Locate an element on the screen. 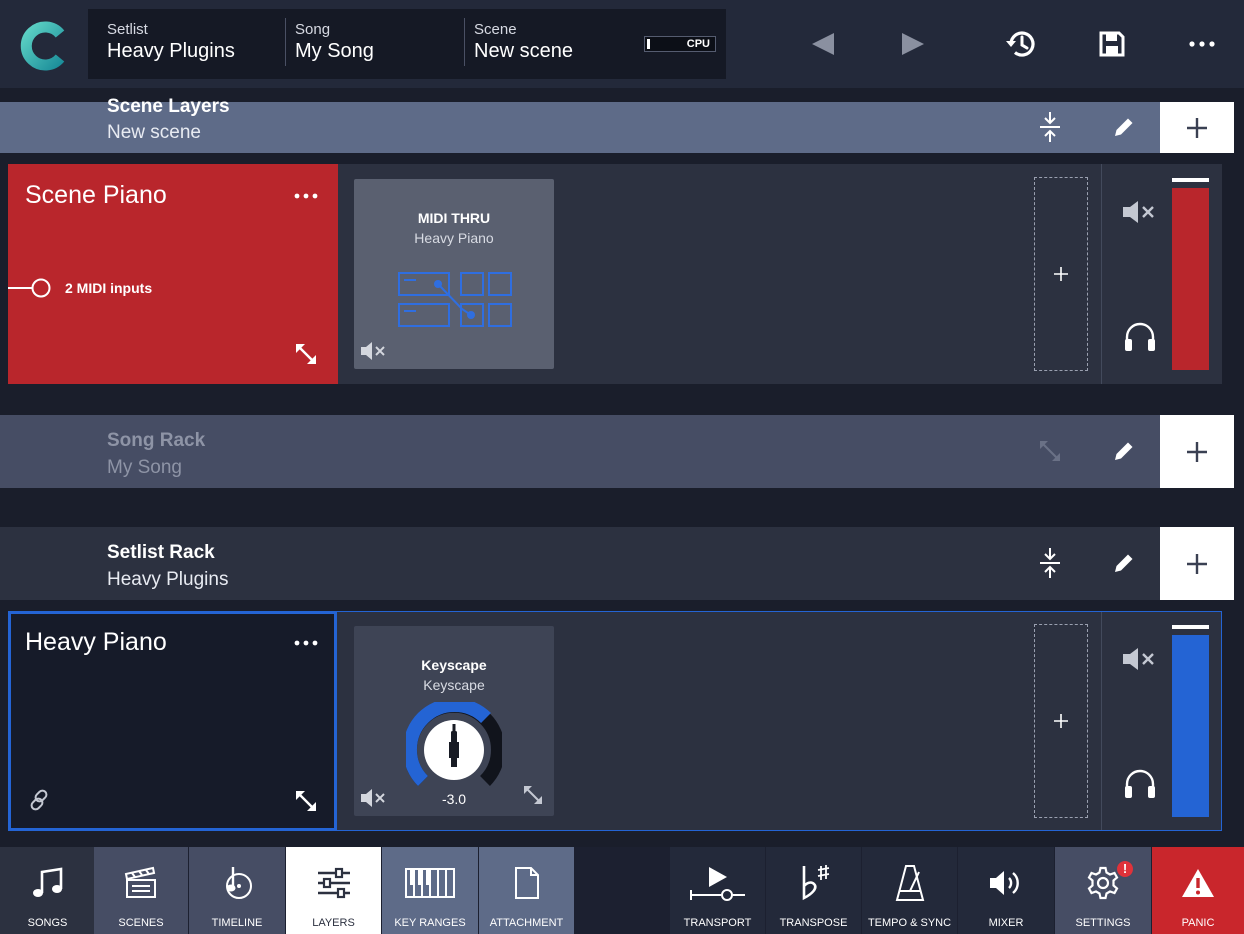 Image resolution: width=1244 pixels, height=934 pixels. plugin-title: Keyscape is located at coordinates (454, 665).